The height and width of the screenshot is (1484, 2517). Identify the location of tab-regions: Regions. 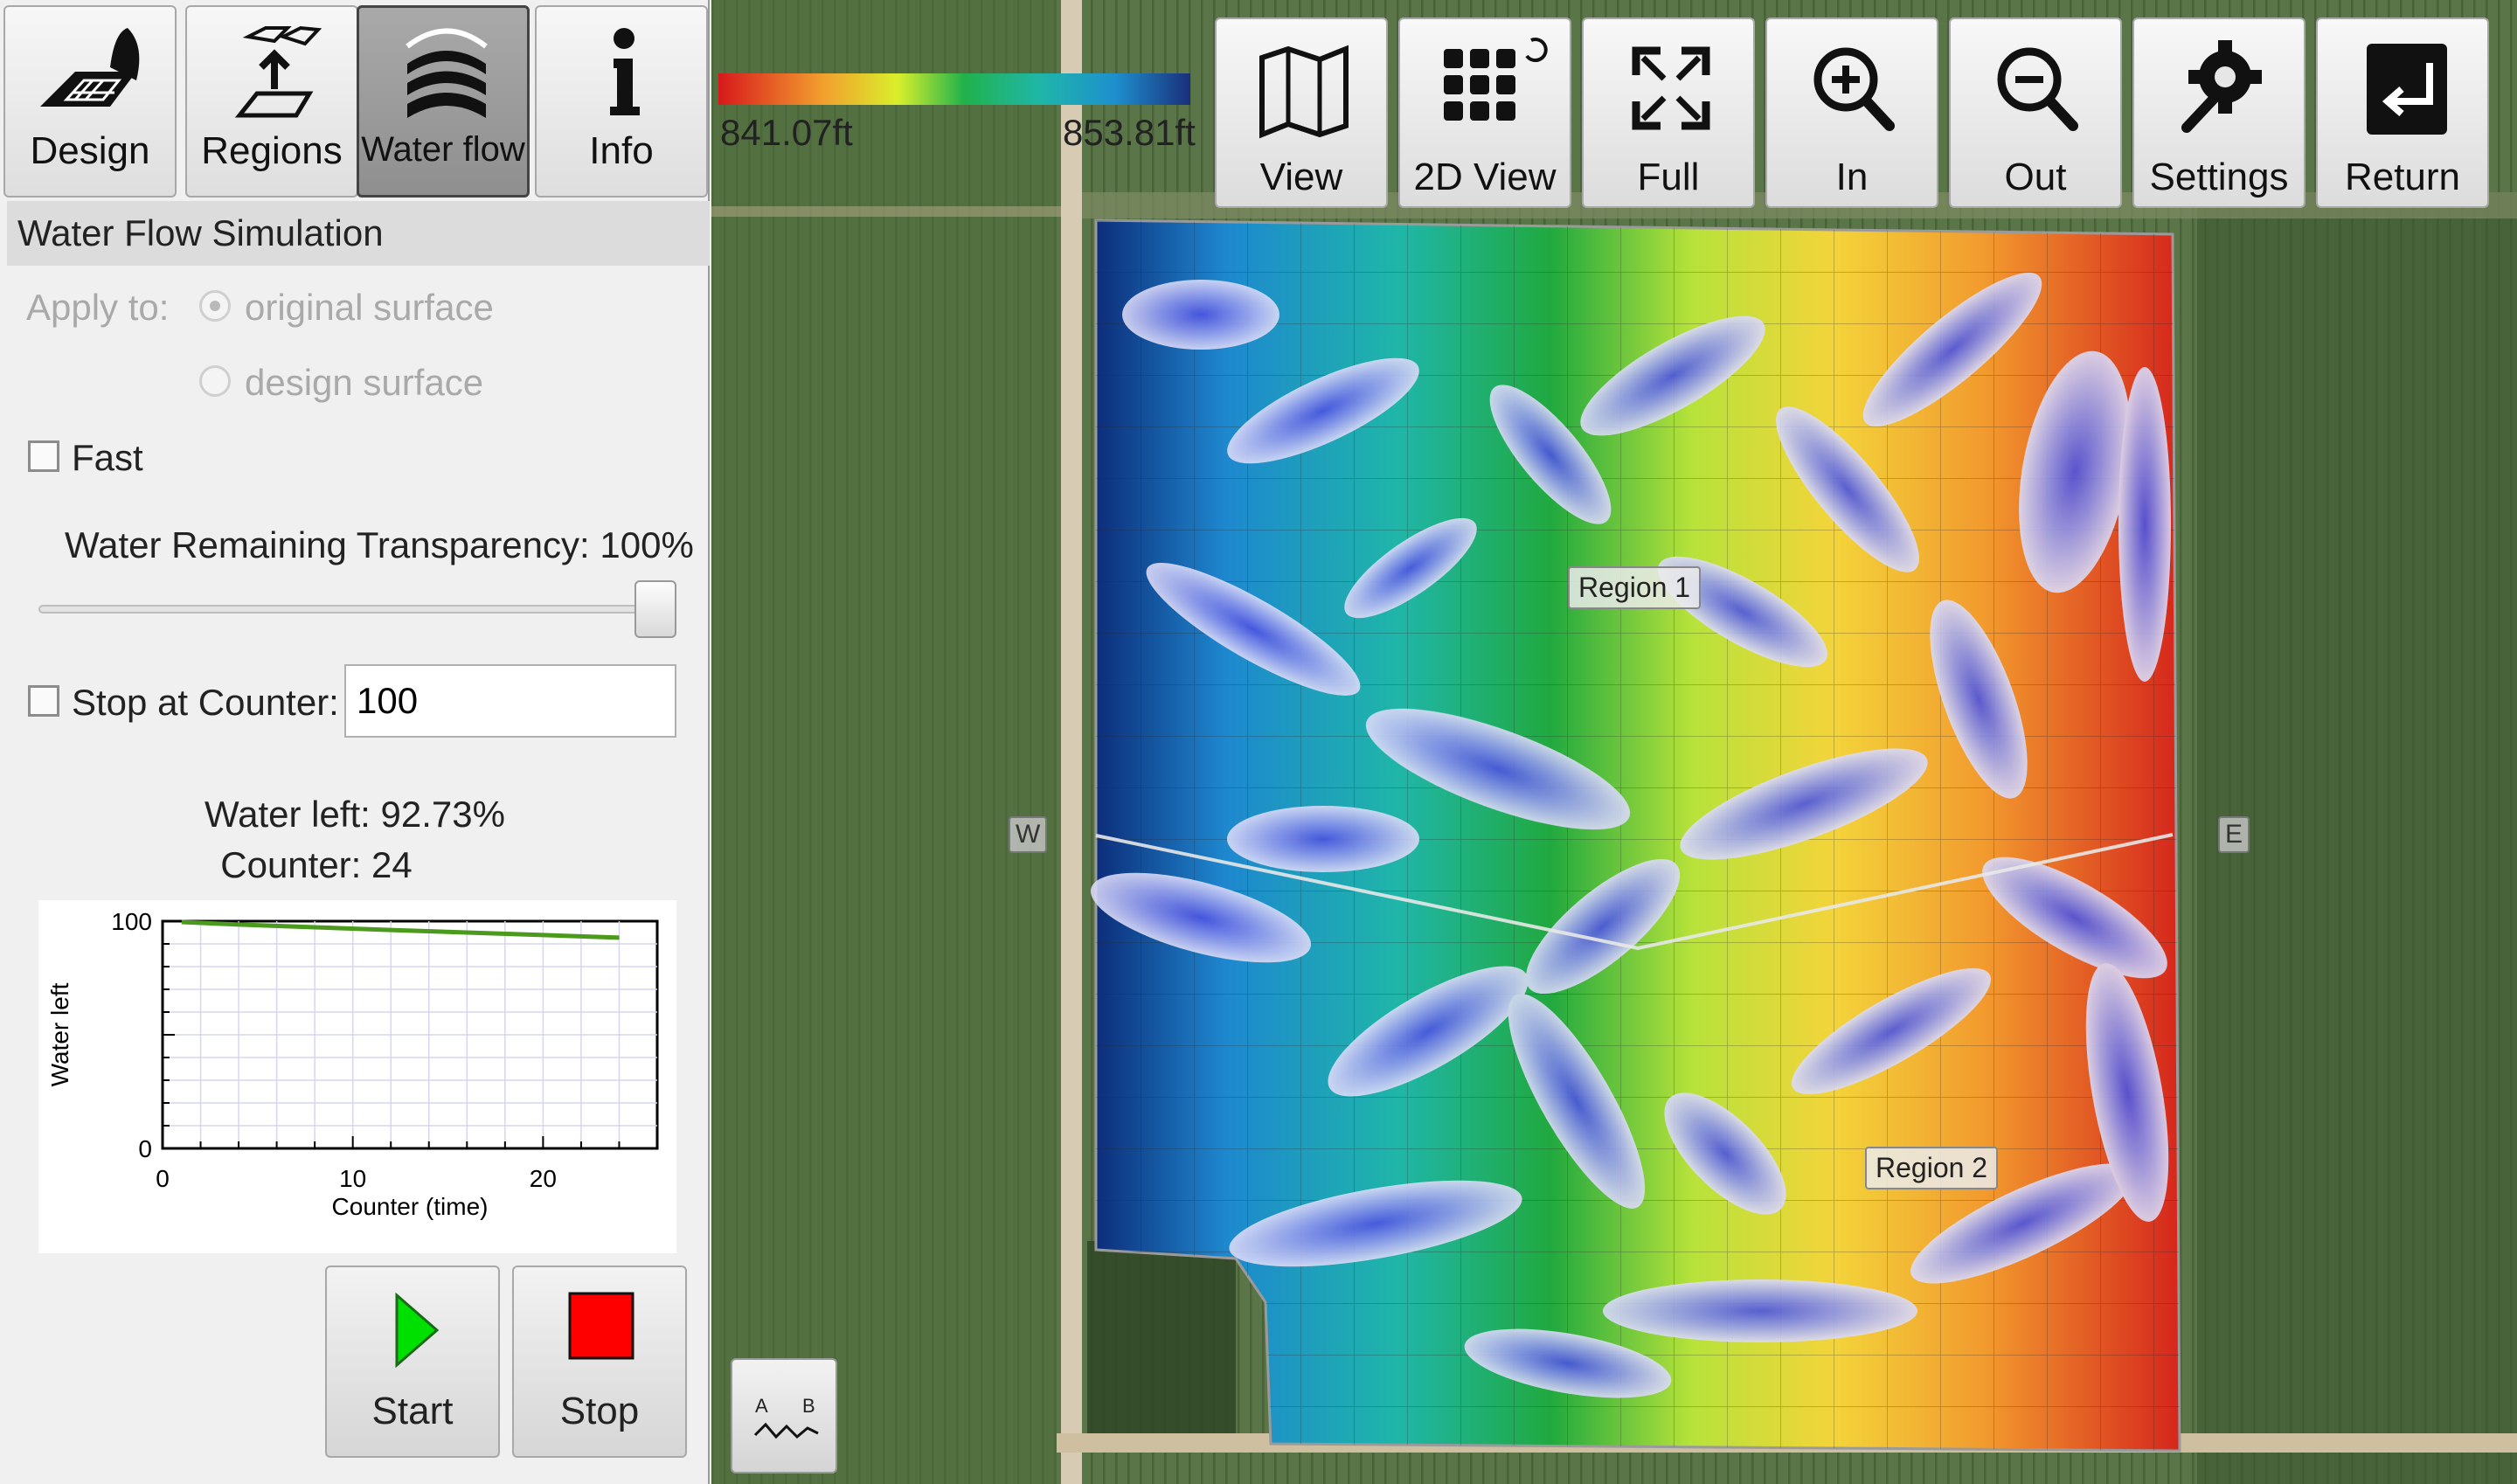
(271, 101).